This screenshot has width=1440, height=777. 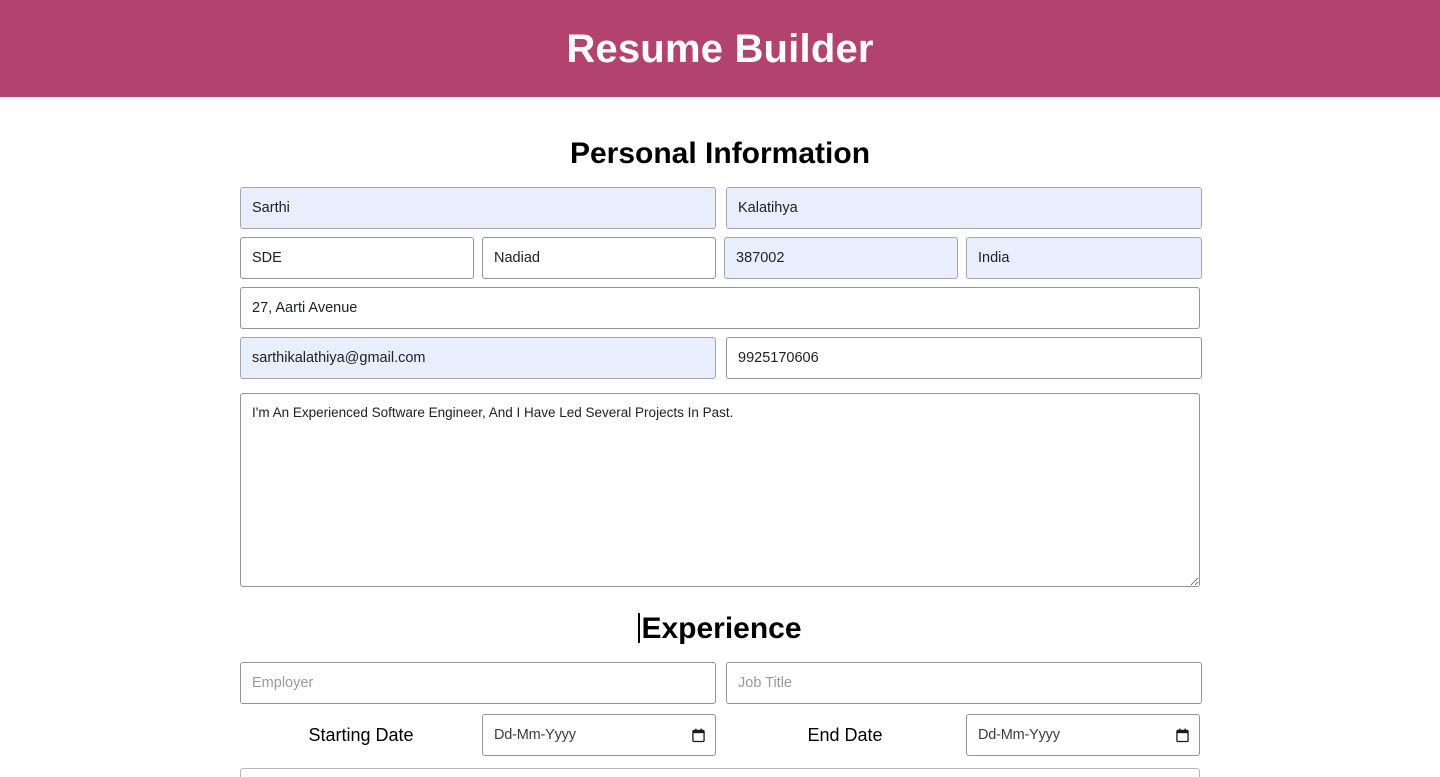 I want to click on postal-code-input, so click(x=841, y=258).